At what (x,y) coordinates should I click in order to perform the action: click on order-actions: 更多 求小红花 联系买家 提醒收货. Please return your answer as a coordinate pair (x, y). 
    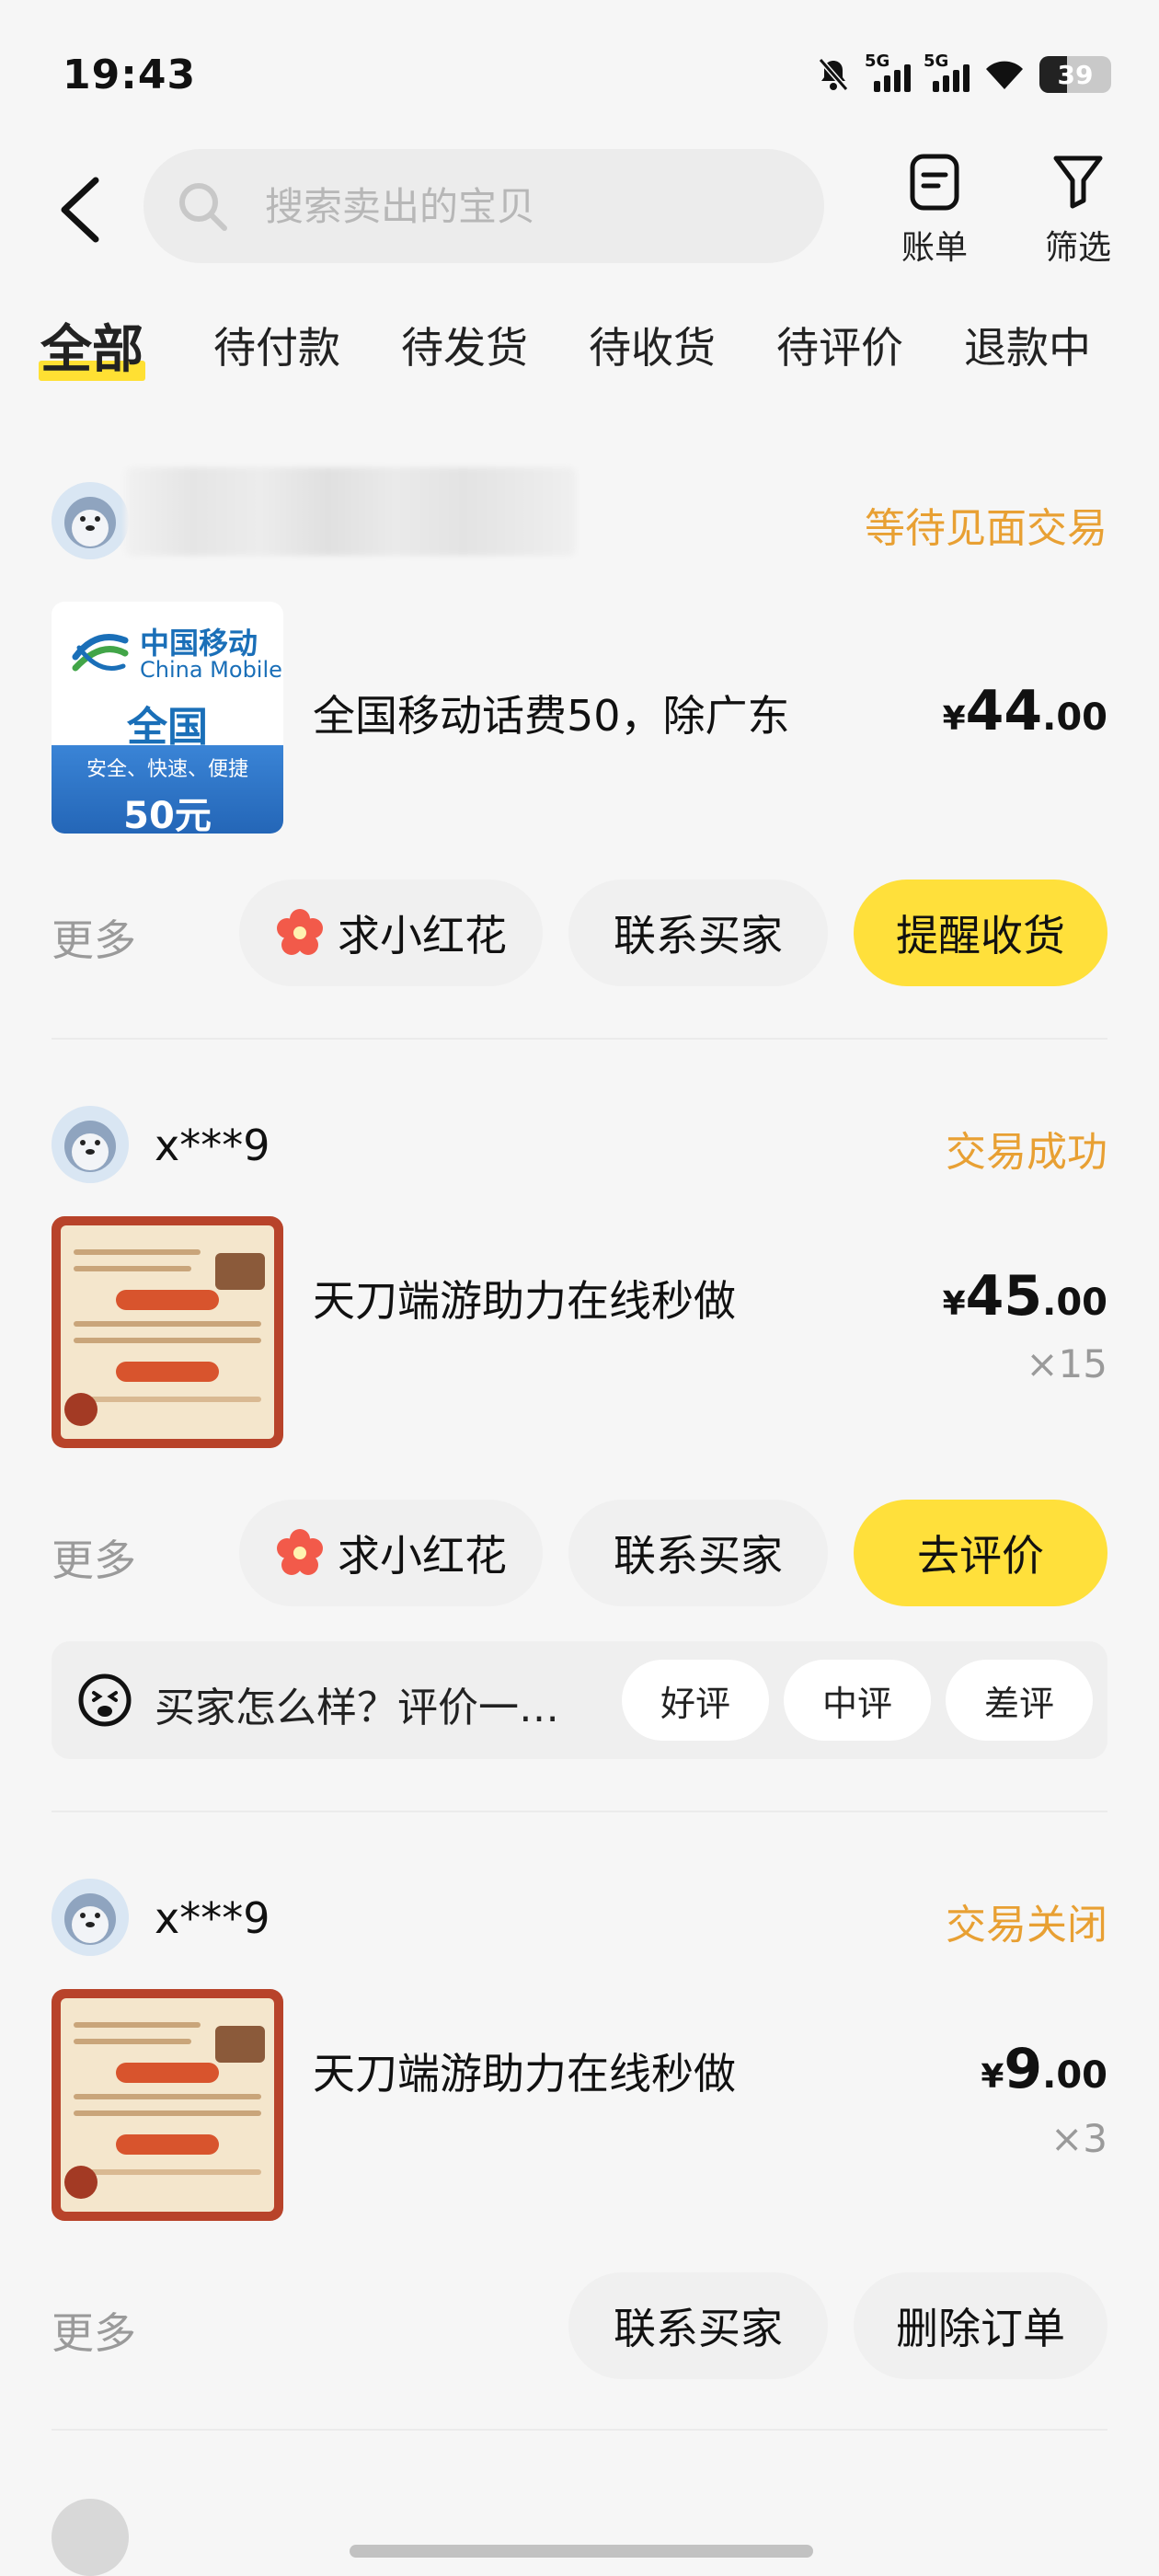
    Looking at the image, I should click on (579, 933).